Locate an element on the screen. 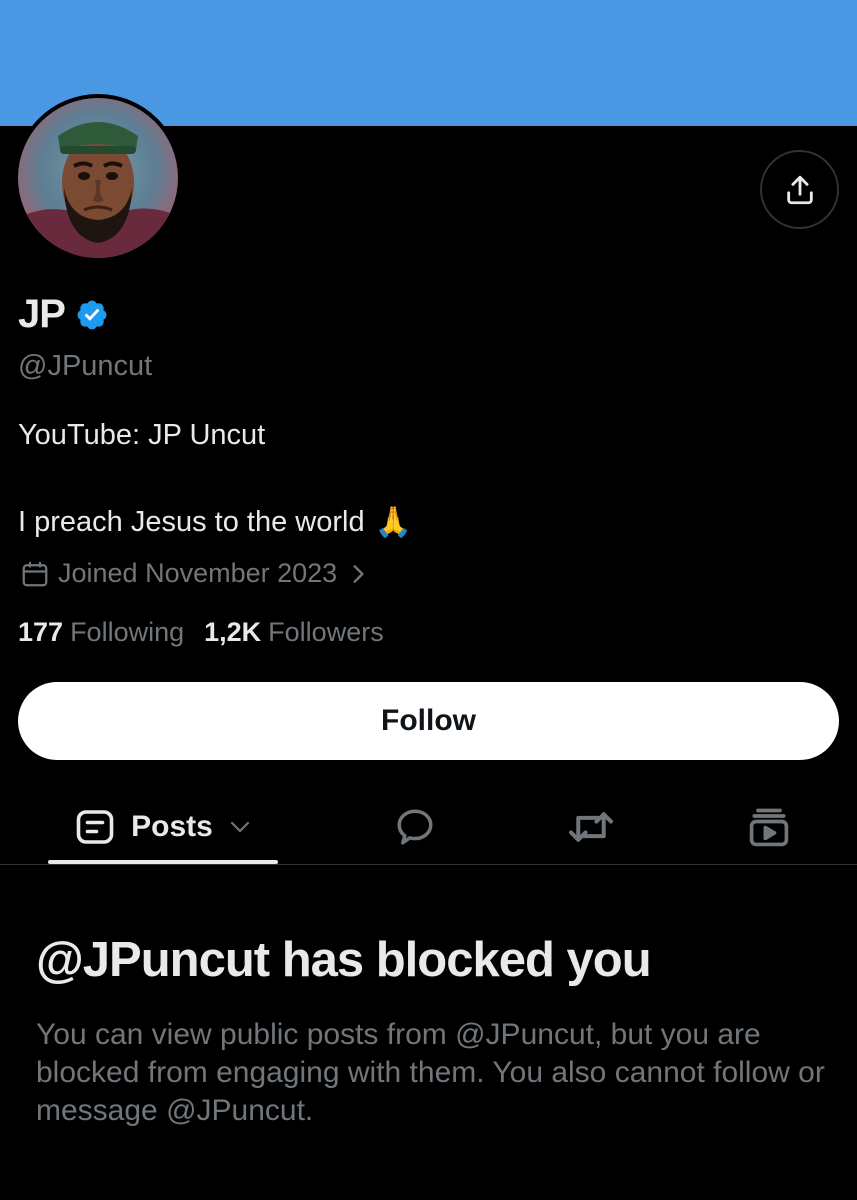  blocked-title: @JPuncut has blocked you is located at coordinates (344, 960).